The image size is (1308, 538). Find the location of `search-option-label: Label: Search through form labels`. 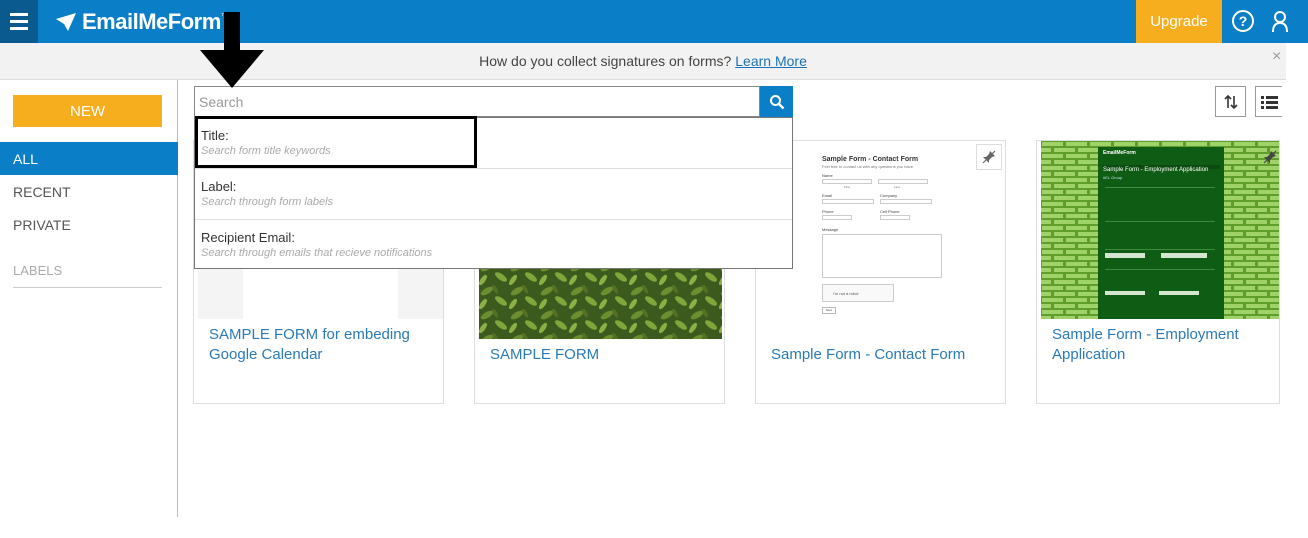

search-option-label: Label: Search through form labels is located at coordinates (493, 194).